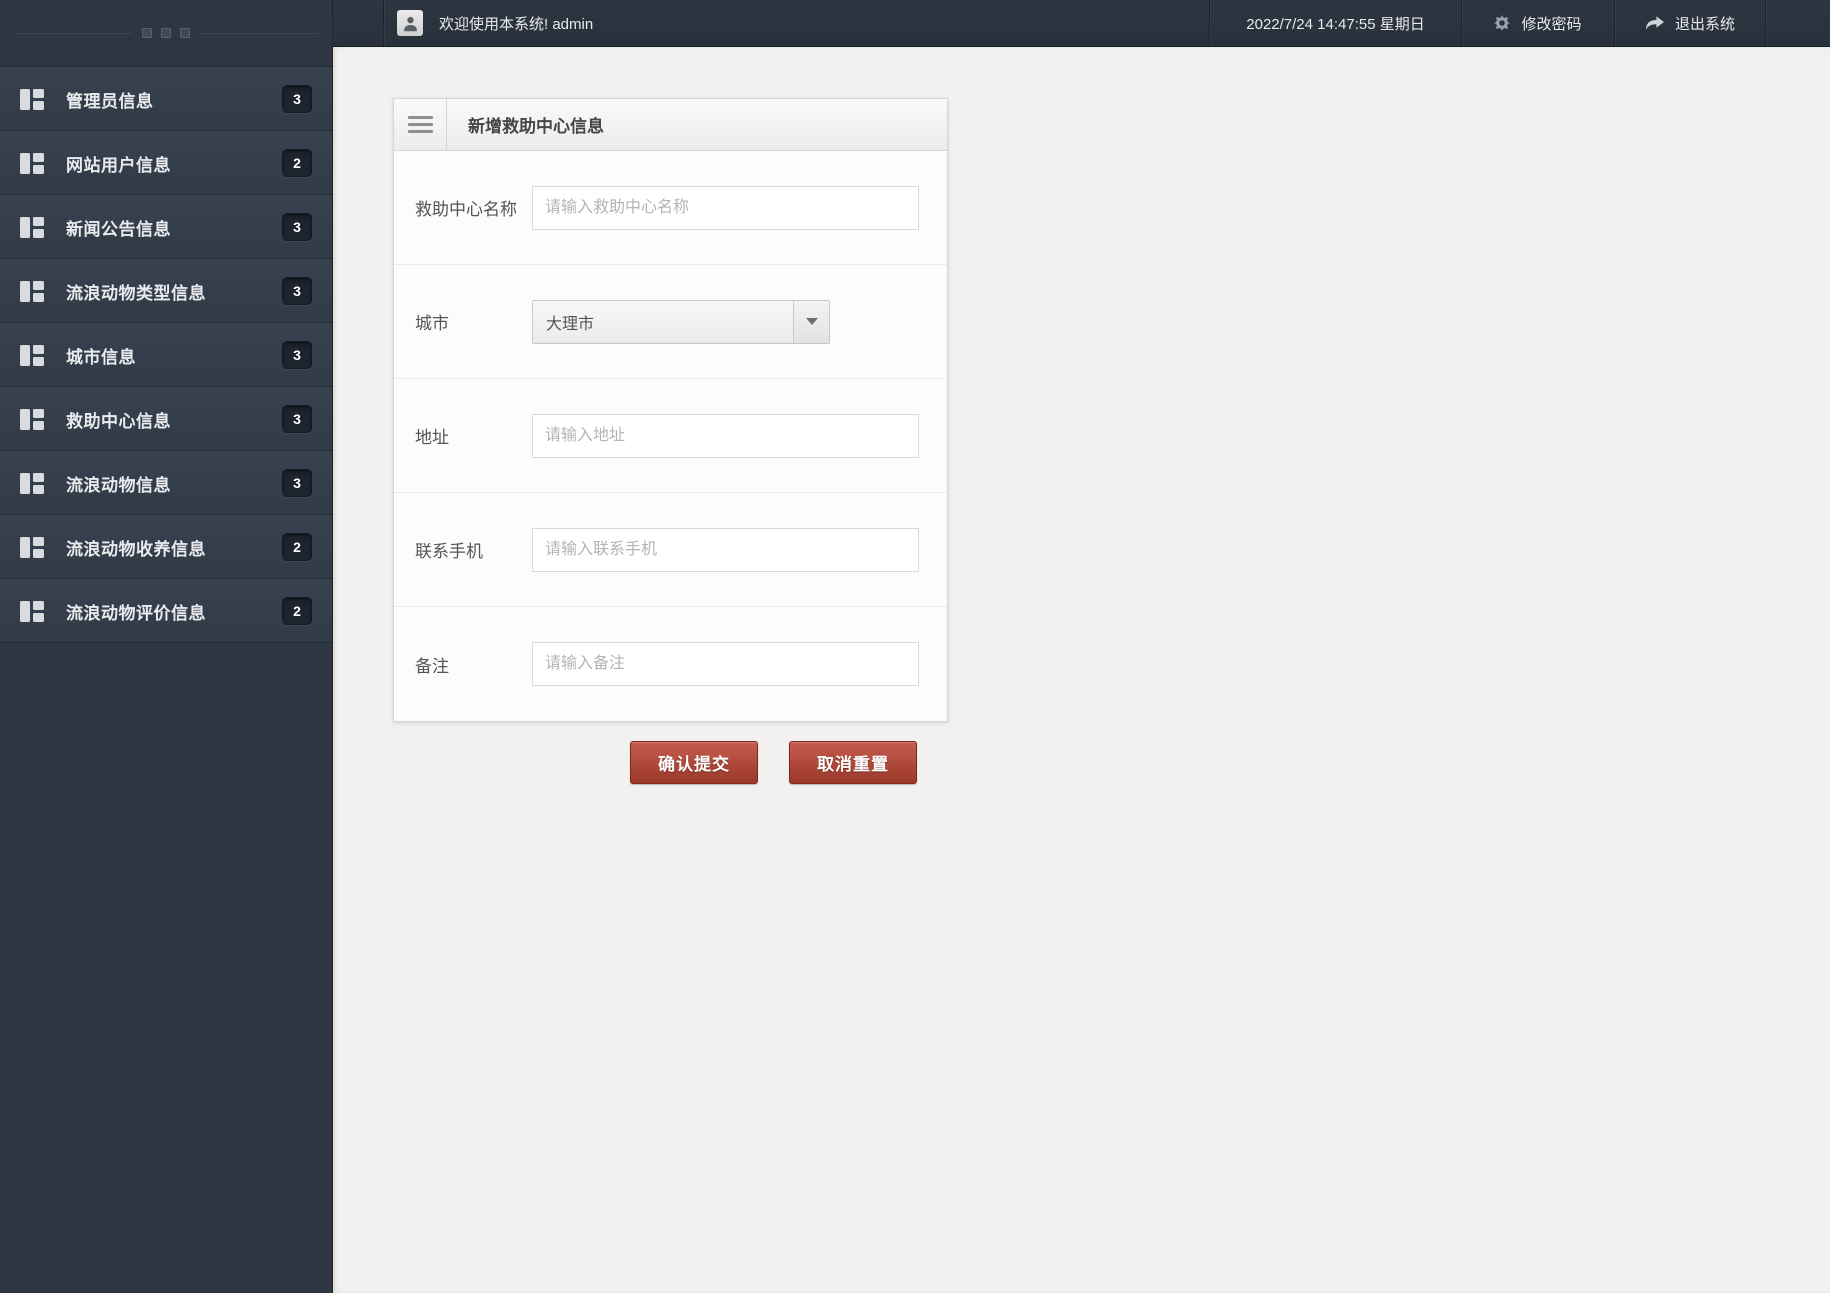 Image resolution: width=1830 pixels, height=1293 pixels. Describe the element at coordinates (853, 762) in the screenshot. I see `reset-button: 取消重置` at that location.